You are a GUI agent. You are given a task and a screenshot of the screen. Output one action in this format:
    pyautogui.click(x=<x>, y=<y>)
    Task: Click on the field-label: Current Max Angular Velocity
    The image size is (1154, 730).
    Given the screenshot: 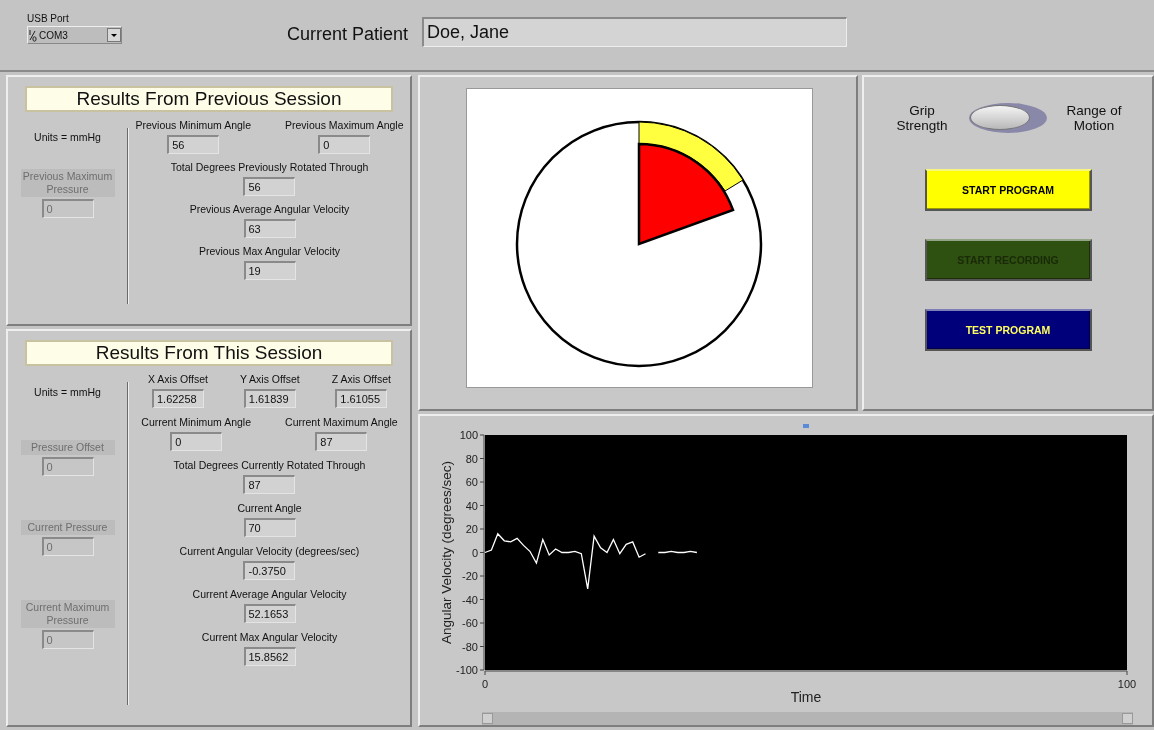 What is the action you would take?
    pyautogui.click(x=269, y=637)
    